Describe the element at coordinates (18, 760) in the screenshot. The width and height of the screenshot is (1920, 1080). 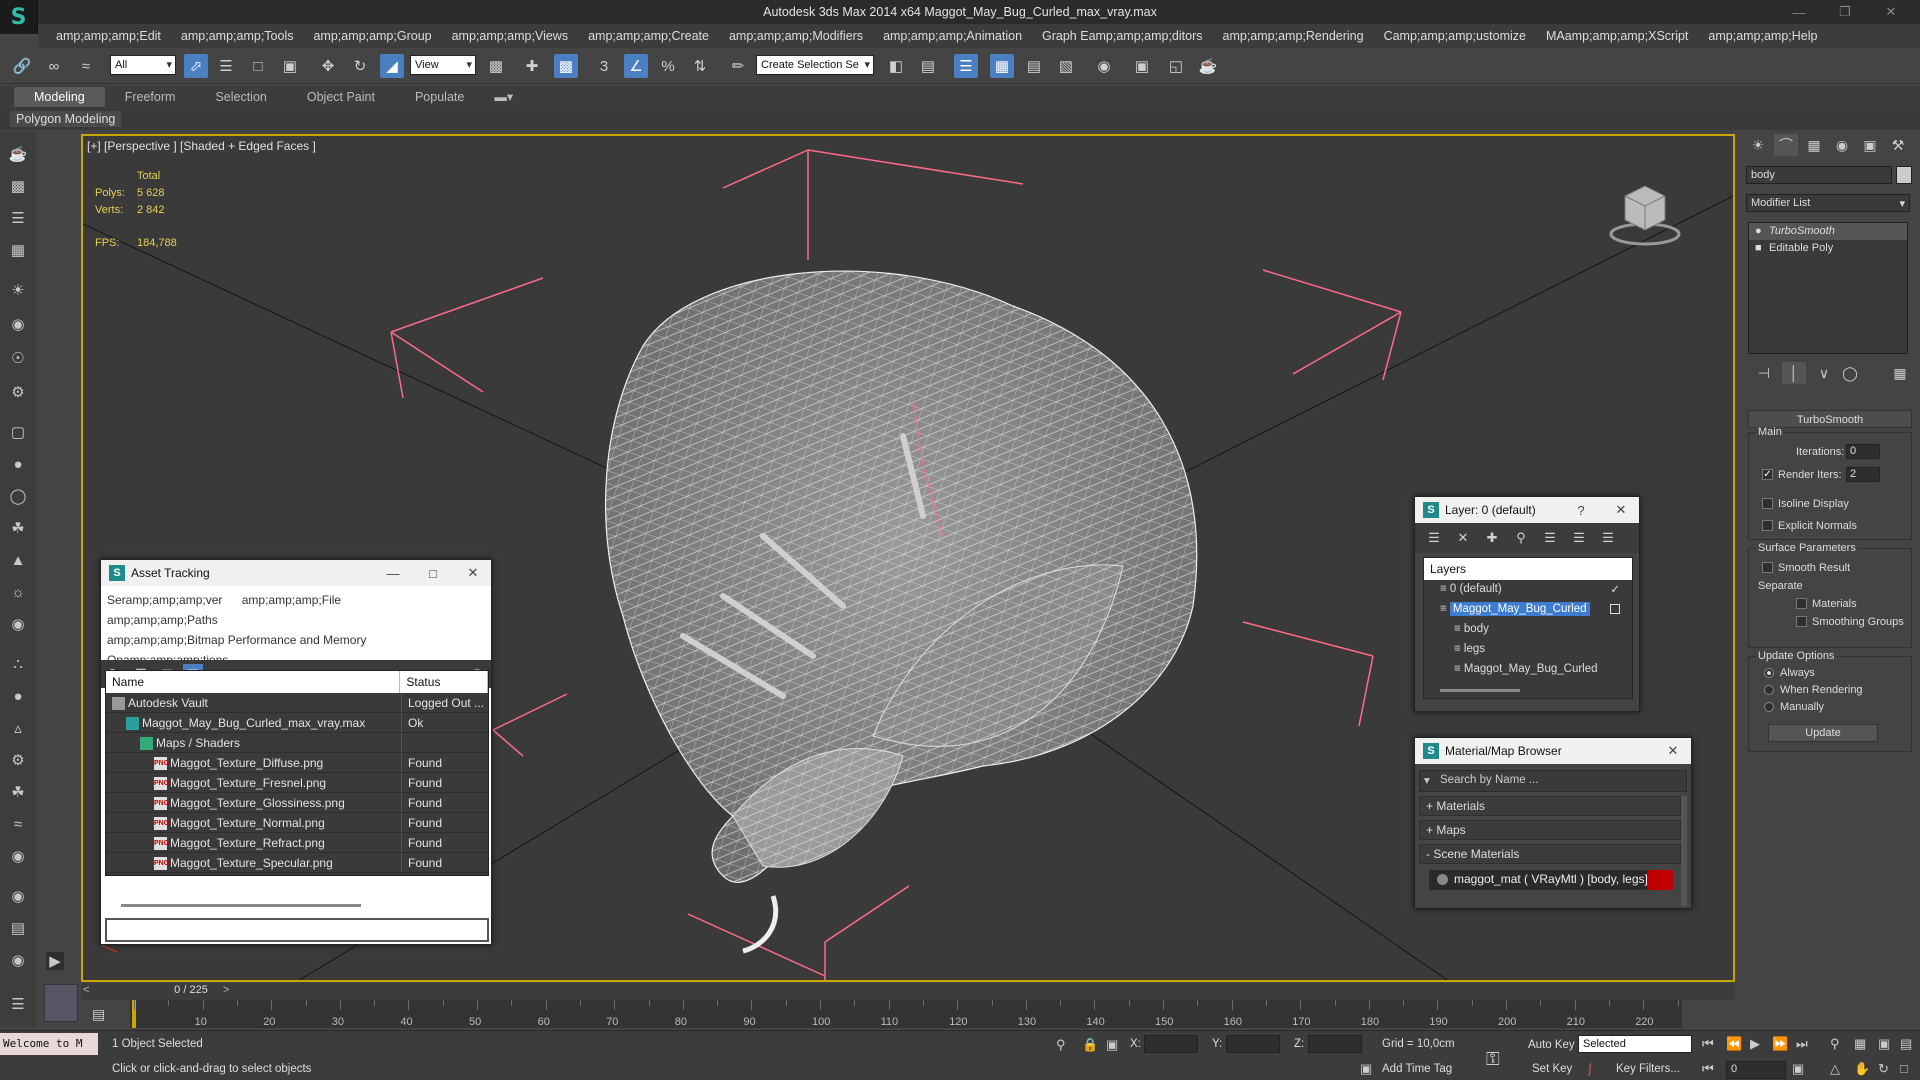
I see `gear-icon: ⚙` at that location.